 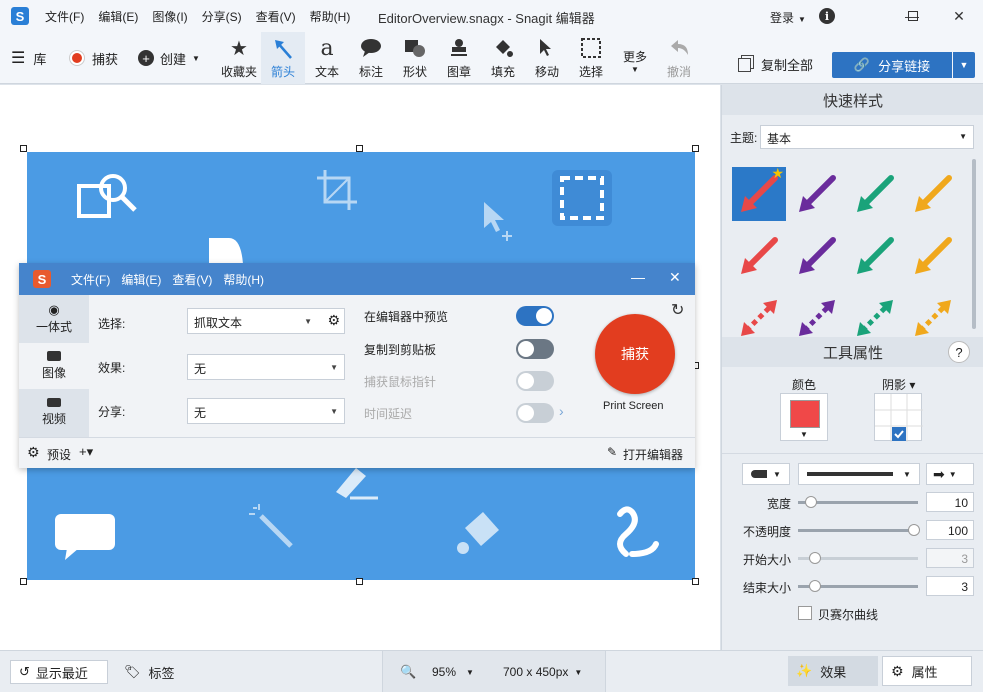 What do you see at coordinates (612, 452) in the screenshot?
I see `edit-icon: ✎` at bounding box center [612, 452].